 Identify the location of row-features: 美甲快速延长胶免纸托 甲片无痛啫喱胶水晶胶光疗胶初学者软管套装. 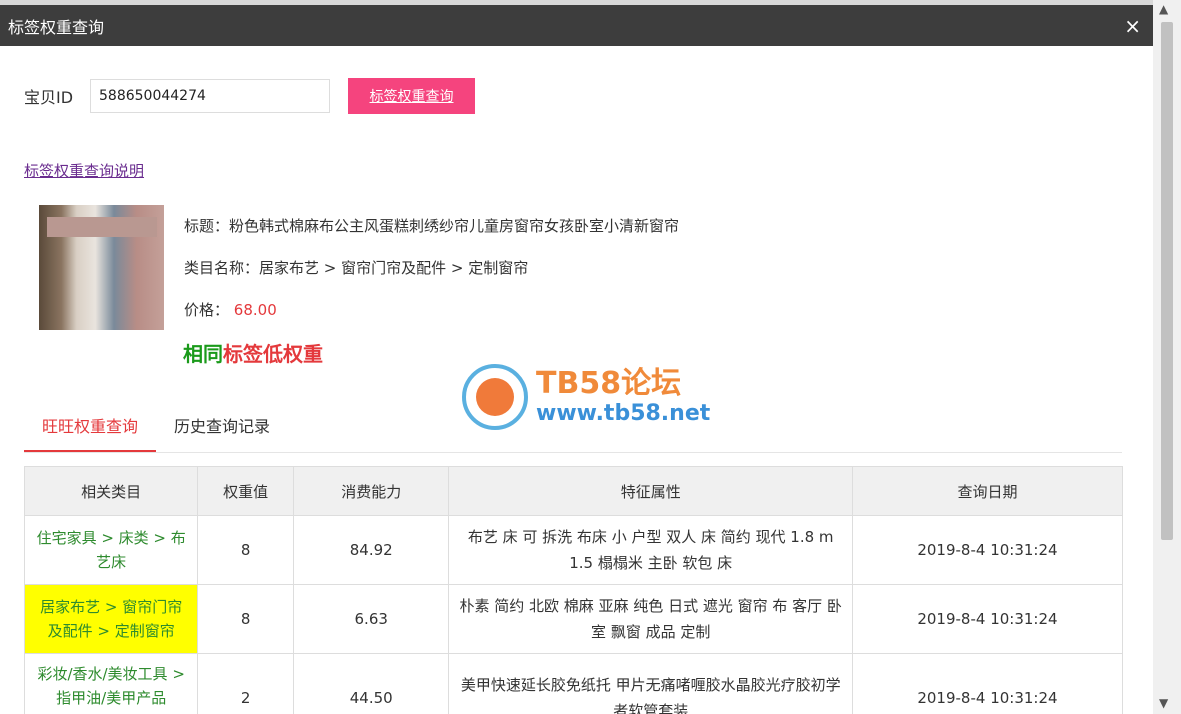
(650, 683).